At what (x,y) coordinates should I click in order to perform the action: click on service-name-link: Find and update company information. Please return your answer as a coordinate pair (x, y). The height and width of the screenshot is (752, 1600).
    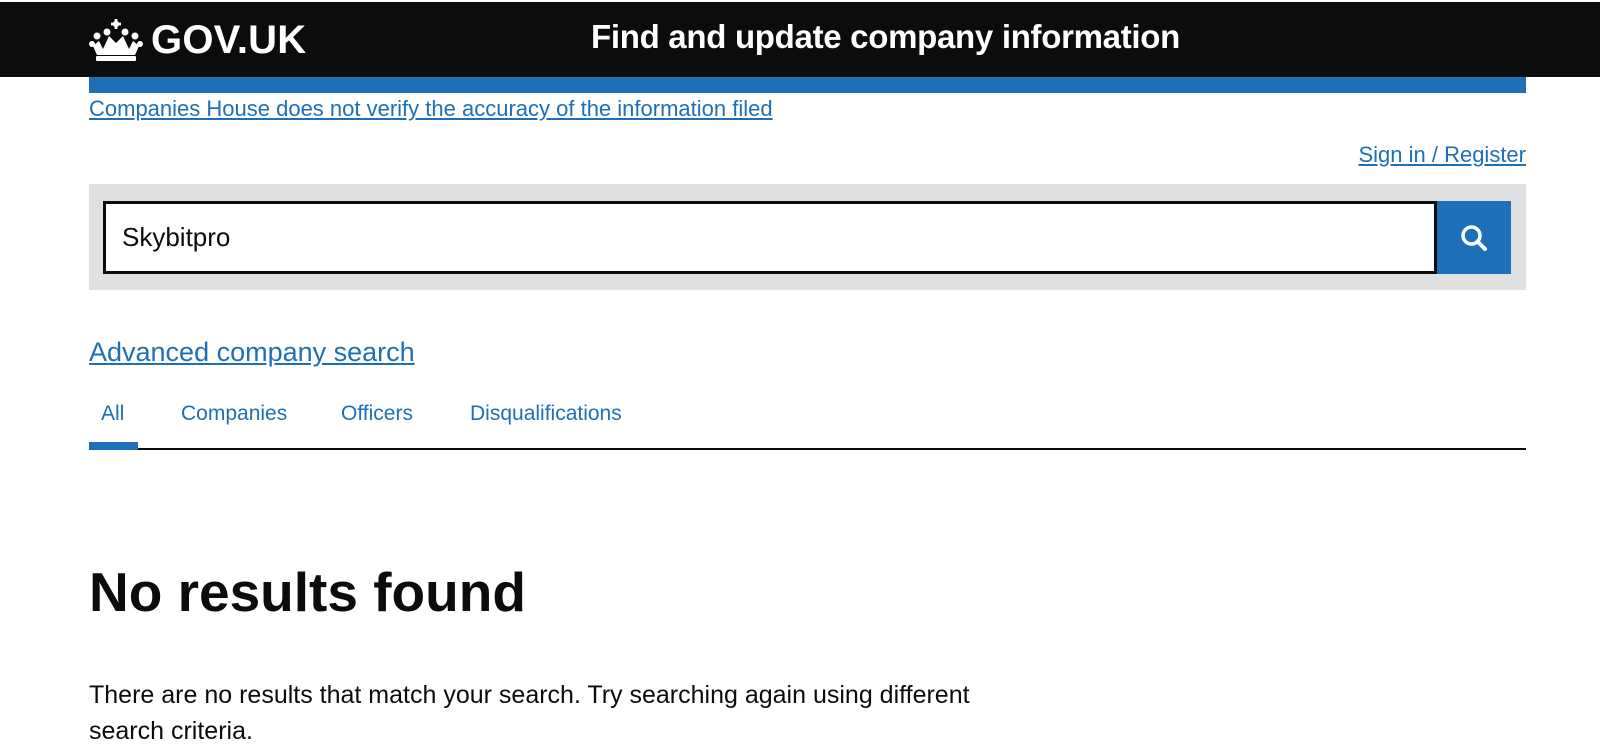
    Looking at the image, I should click on (885, 37).